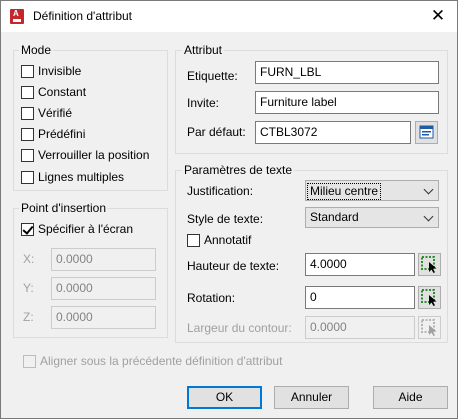  I want to click on specify-on-screen-label: Spécifier à l'écran, so click(86, 229).